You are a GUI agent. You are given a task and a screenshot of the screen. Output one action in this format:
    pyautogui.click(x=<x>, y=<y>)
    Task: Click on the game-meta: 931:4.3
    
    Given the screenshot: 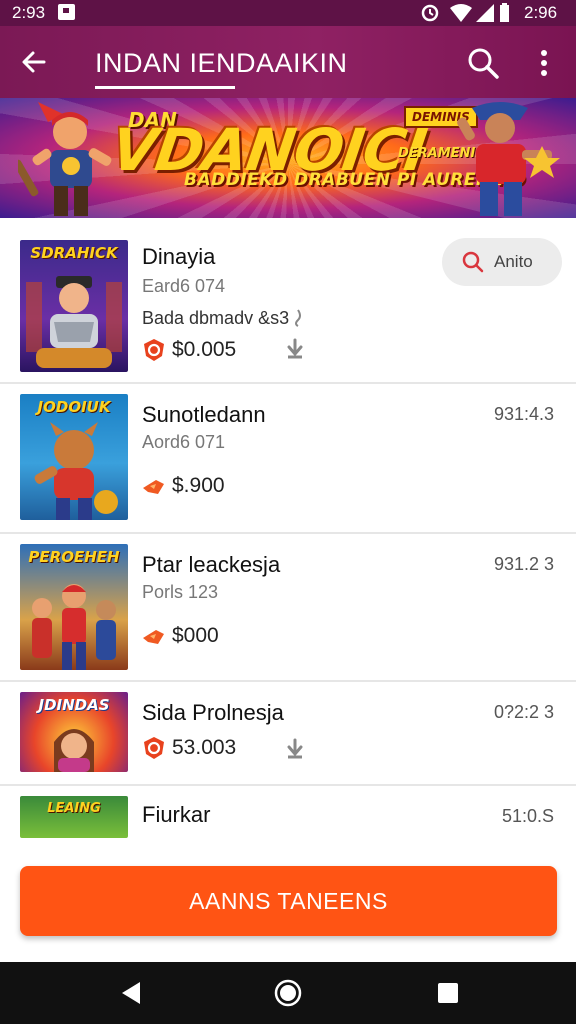 What is the action you would take?
    pyautogui.click(x=523, y=414)
    